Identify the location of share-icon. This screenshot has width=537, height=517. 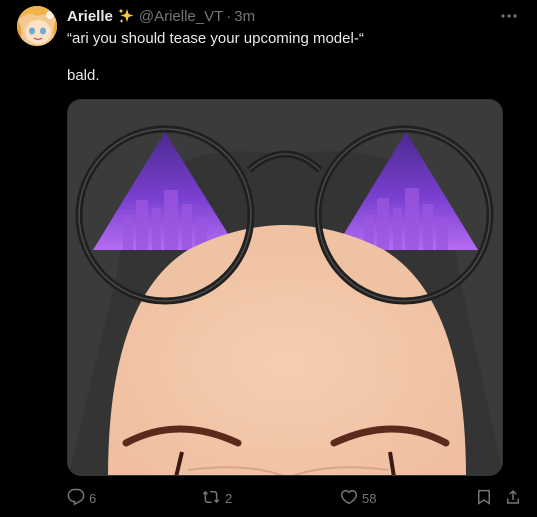
(513, 498).